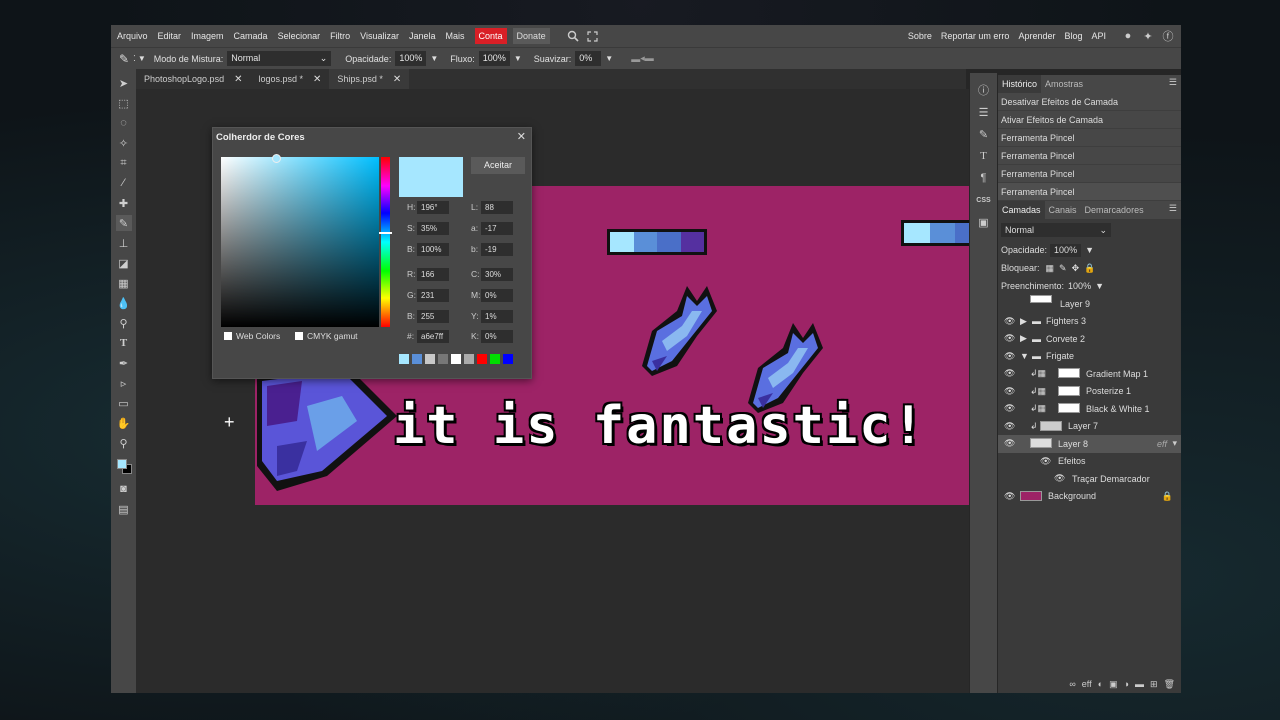 Image resolution: width=1280 pixels, height=720 pixels. Describe the element at coordinates (1089, 120) in the screenshot. I see `history-item: Ativar Efeitos de Camada` at that location.